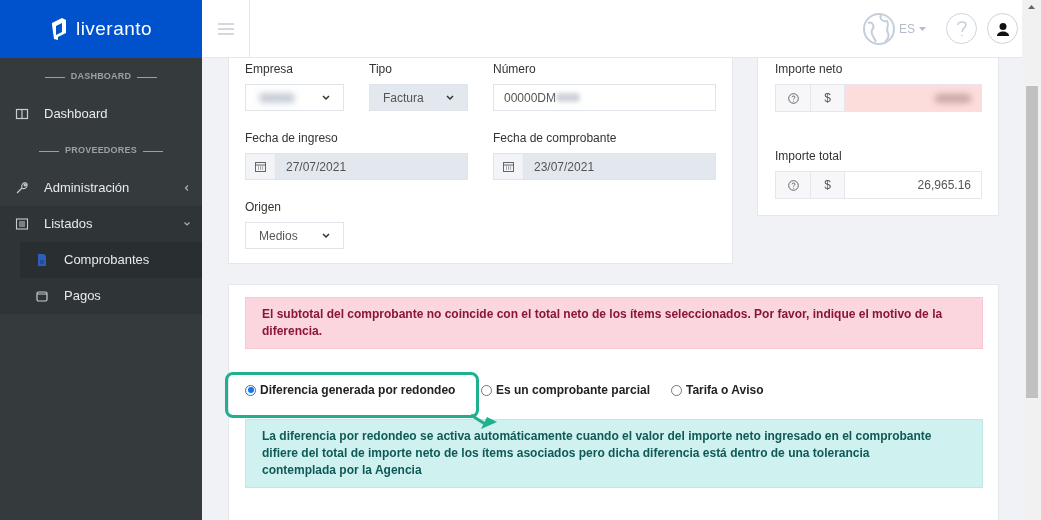 The image size is (1041, 520). Describe the element at coordinates (725, 390) in the screenshot. I see `radio-label: Tarifa o Aviso` at that location.